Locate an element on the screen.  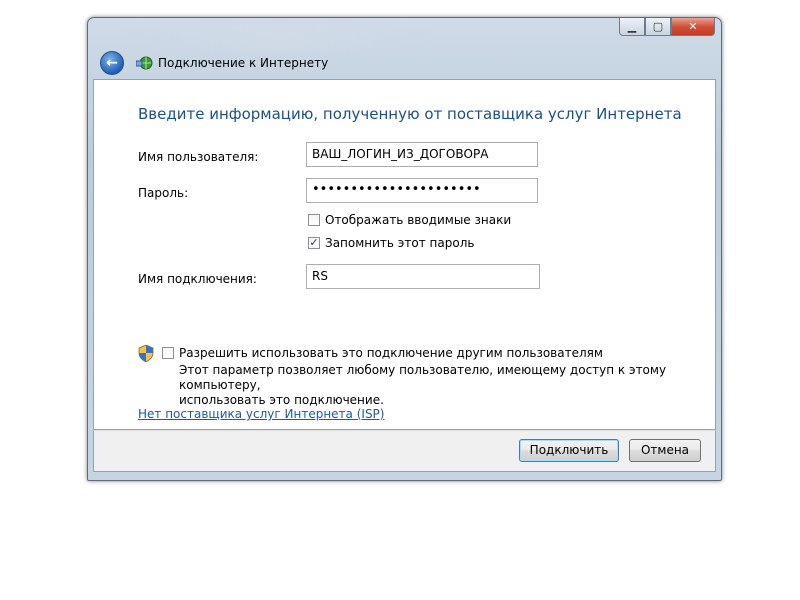
minimize-icon: ▁ is located at coordinates (632, 26).